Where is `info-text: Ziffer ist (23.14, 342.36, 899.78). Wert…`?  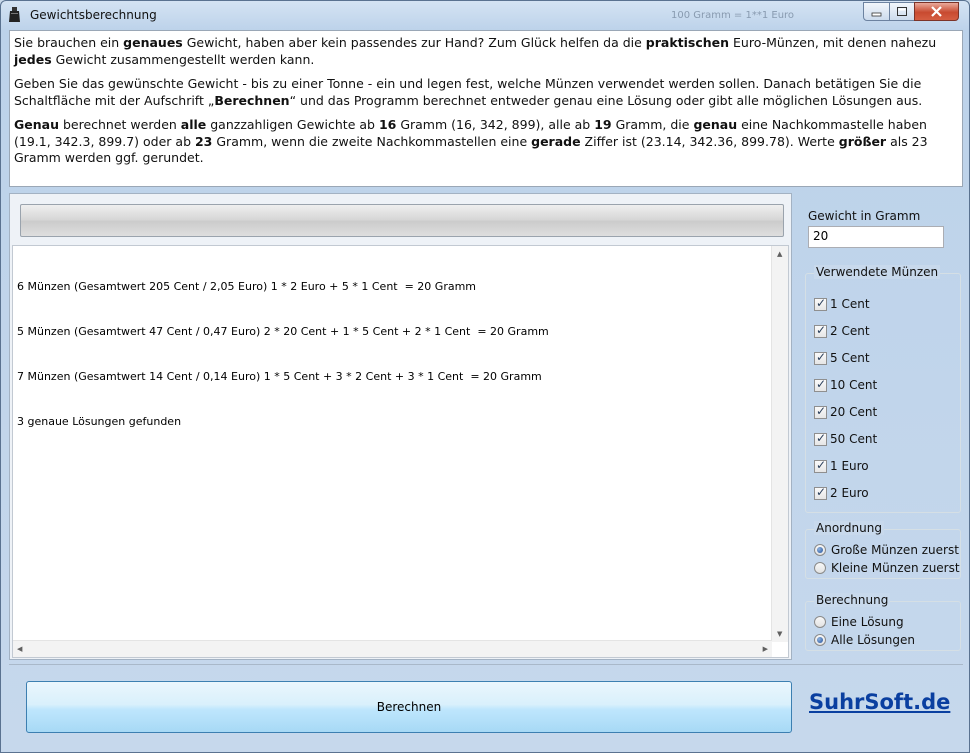 info-text: Ziffer ist (23.14, 342.36, 899.78). Wert… is located at coordinates (709, 141).